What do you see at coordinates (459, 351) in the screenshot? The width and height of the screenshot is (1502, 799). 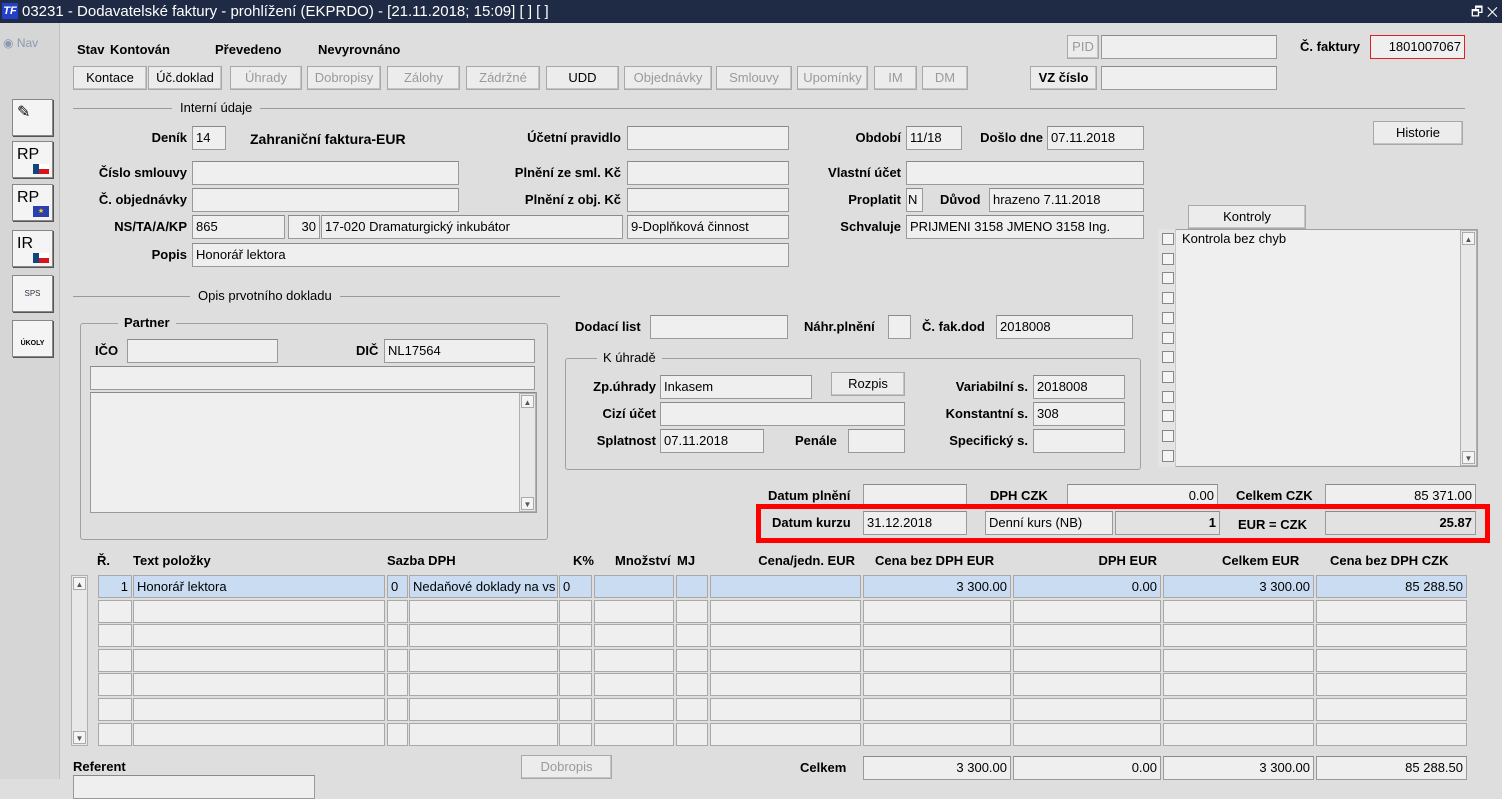 I see `dic-field: NL17564` at bounding box center [459, 351].